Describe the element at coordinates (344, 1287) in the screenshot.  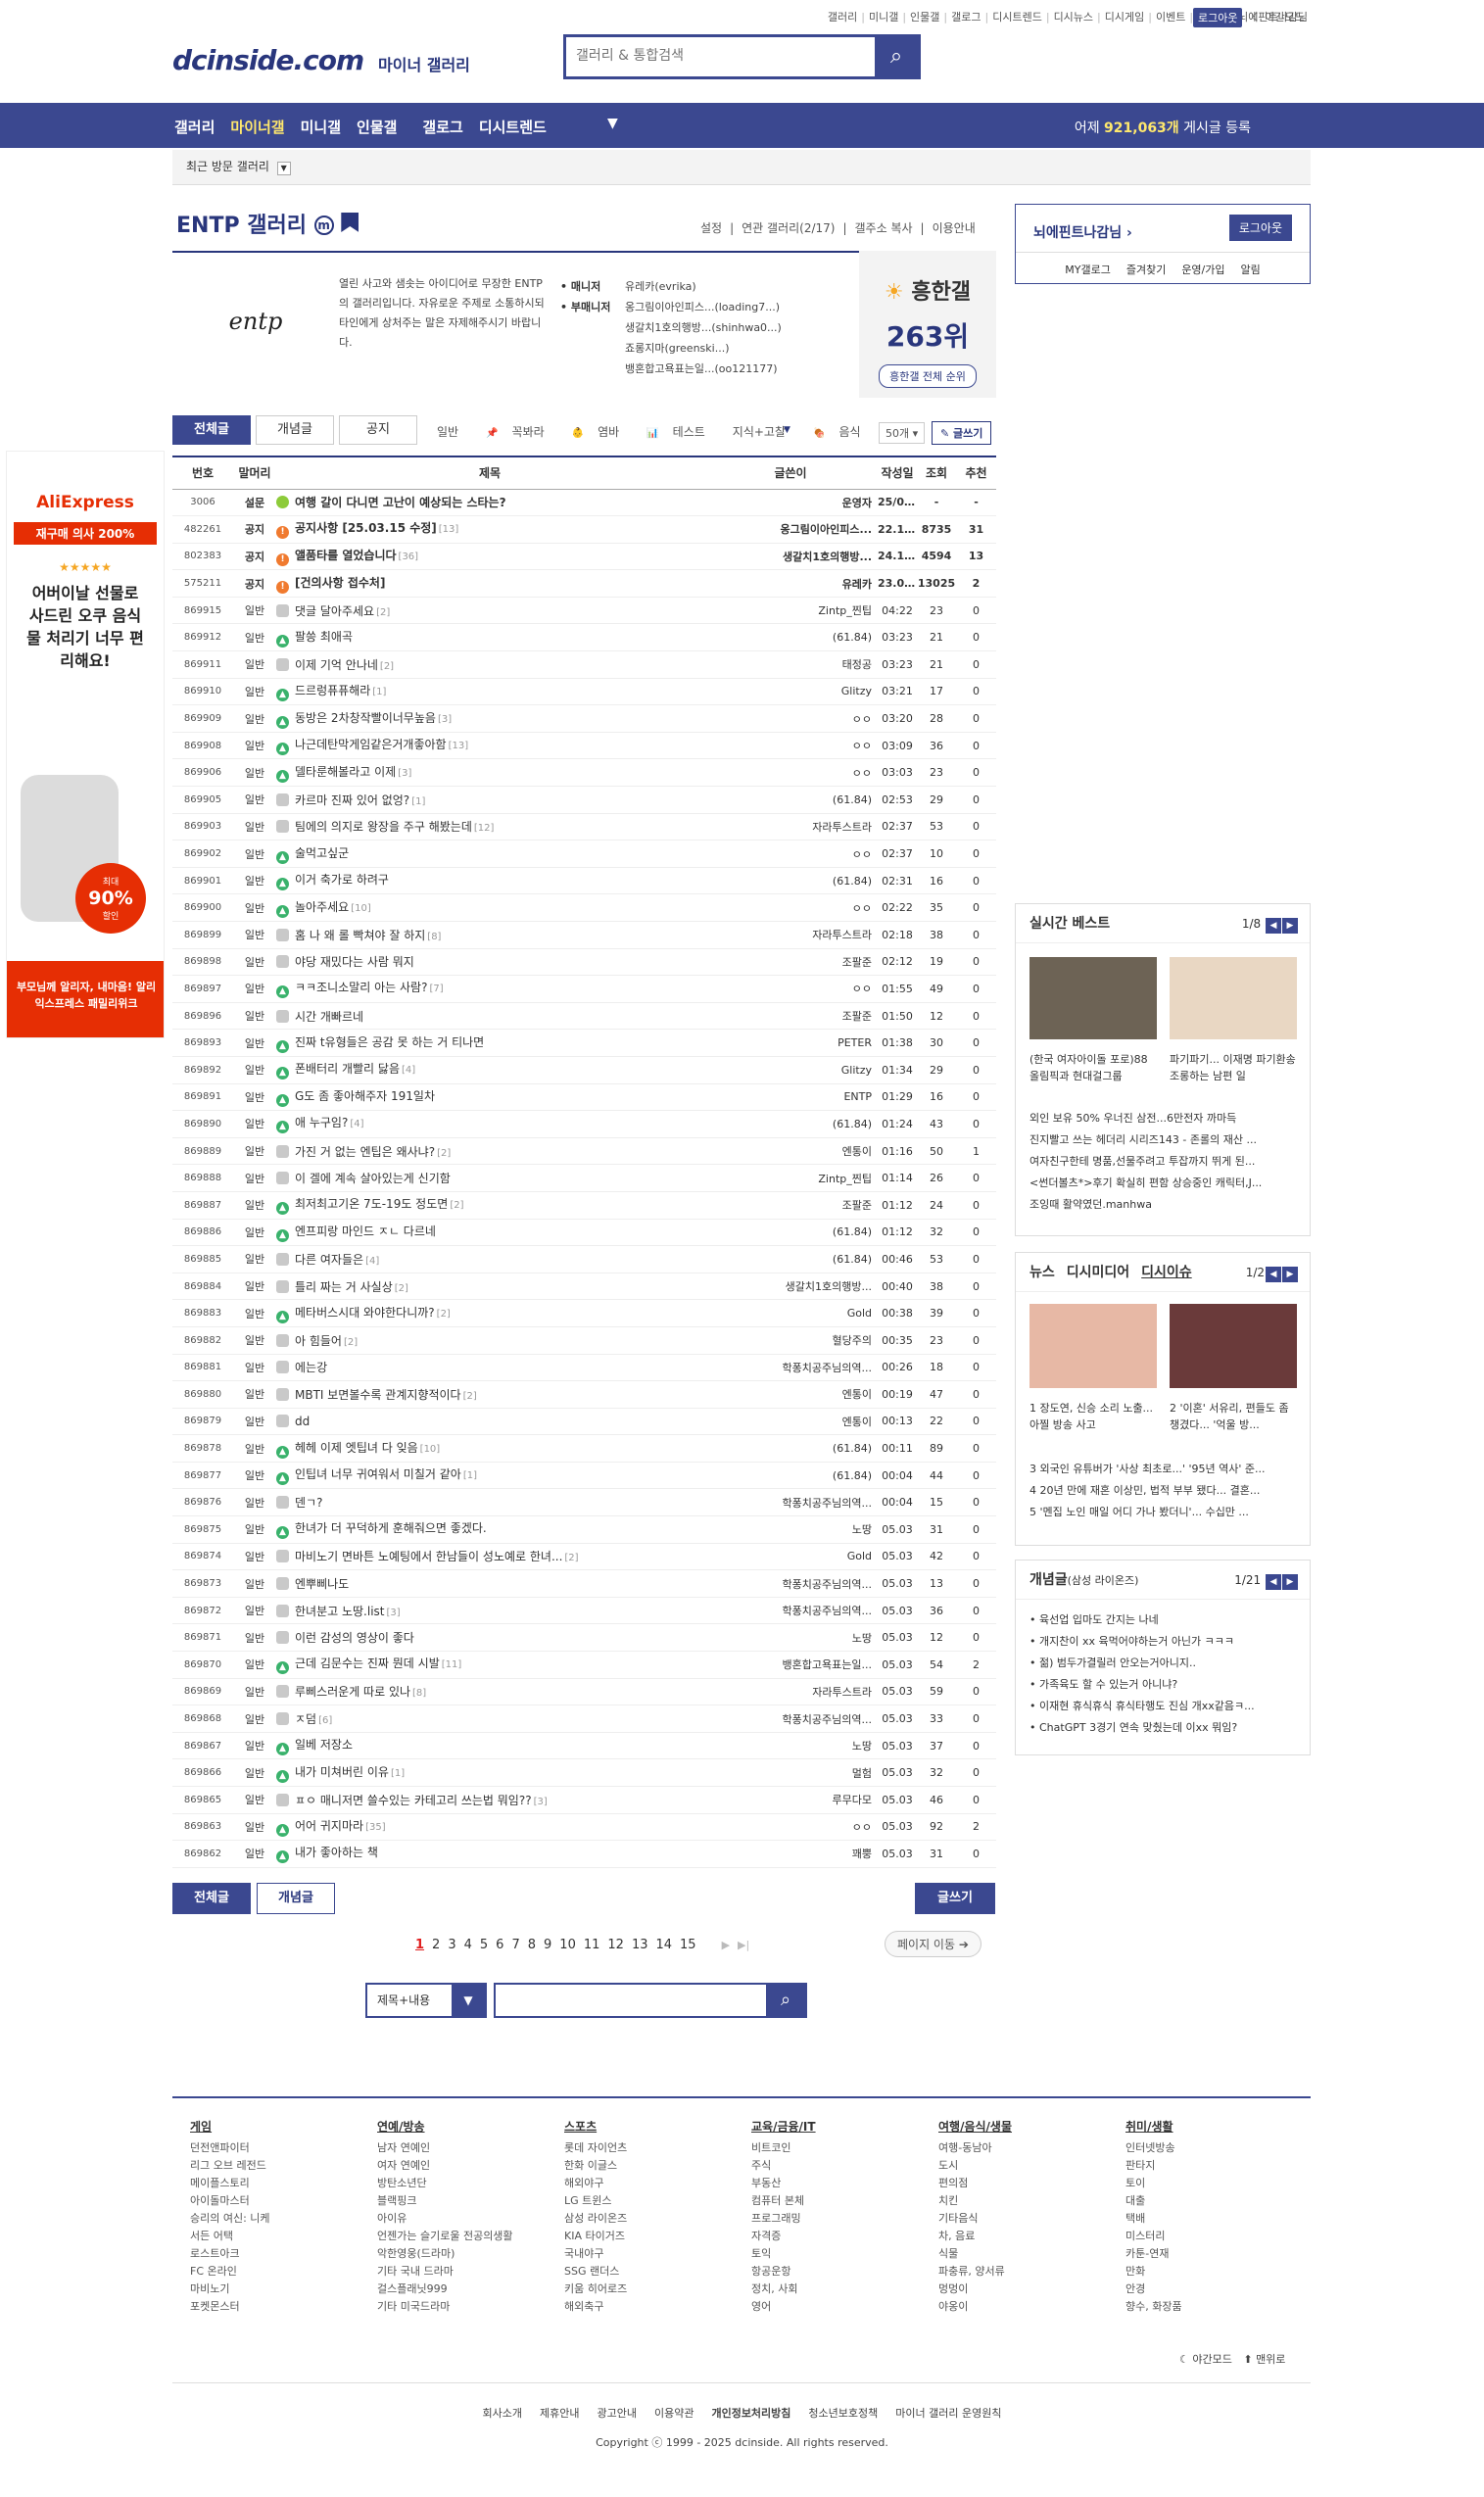
I see `post-title: 틀리 짜는 거 사실상` at that location.